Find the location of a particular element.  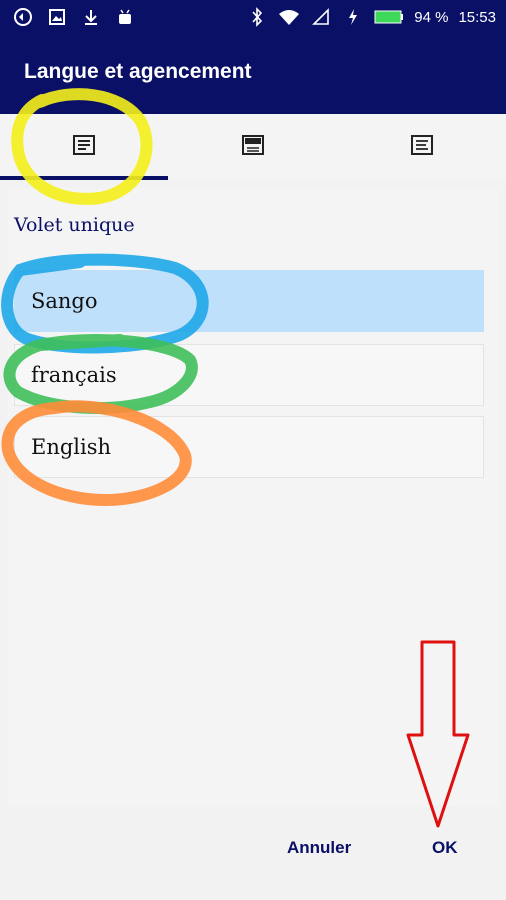

tab-text-pane is located at coordinates (422, 147).